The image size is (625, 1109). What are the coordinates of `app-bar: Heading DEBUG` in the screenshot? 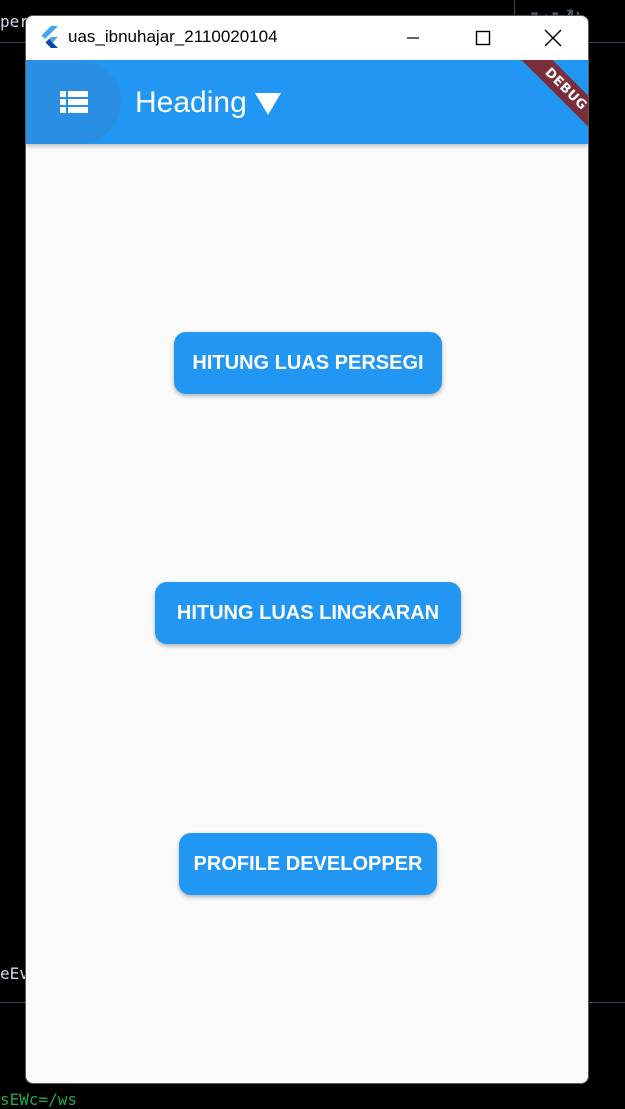 It's located at (307, 102).